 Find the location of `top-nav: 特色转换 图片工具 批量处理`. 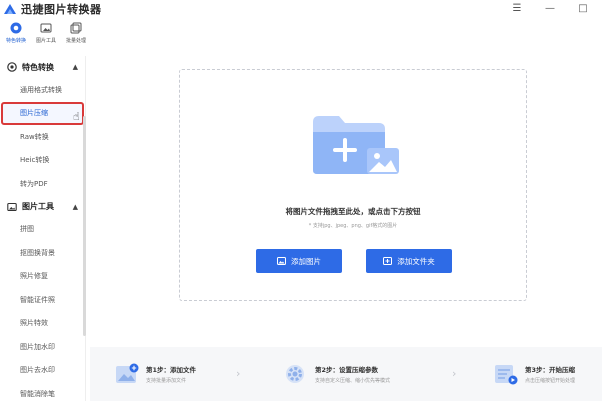

top-nav: 特色转换 图片工具 批量处理 is located at coordinates (45, 36).